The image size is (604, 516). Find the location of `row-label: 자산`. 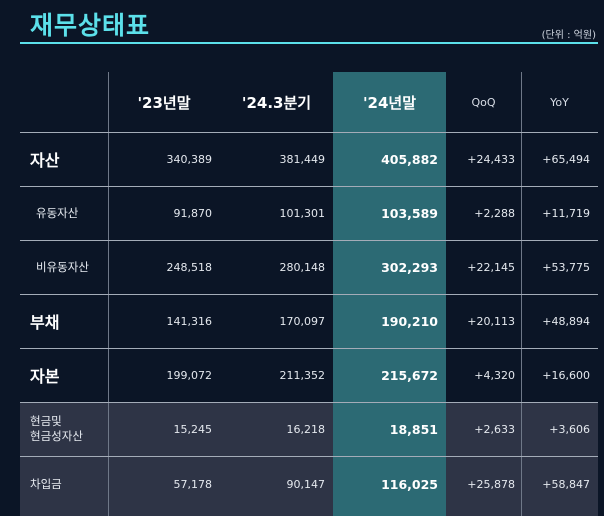

row-label: 자산 is located at coordinates (45, 160).